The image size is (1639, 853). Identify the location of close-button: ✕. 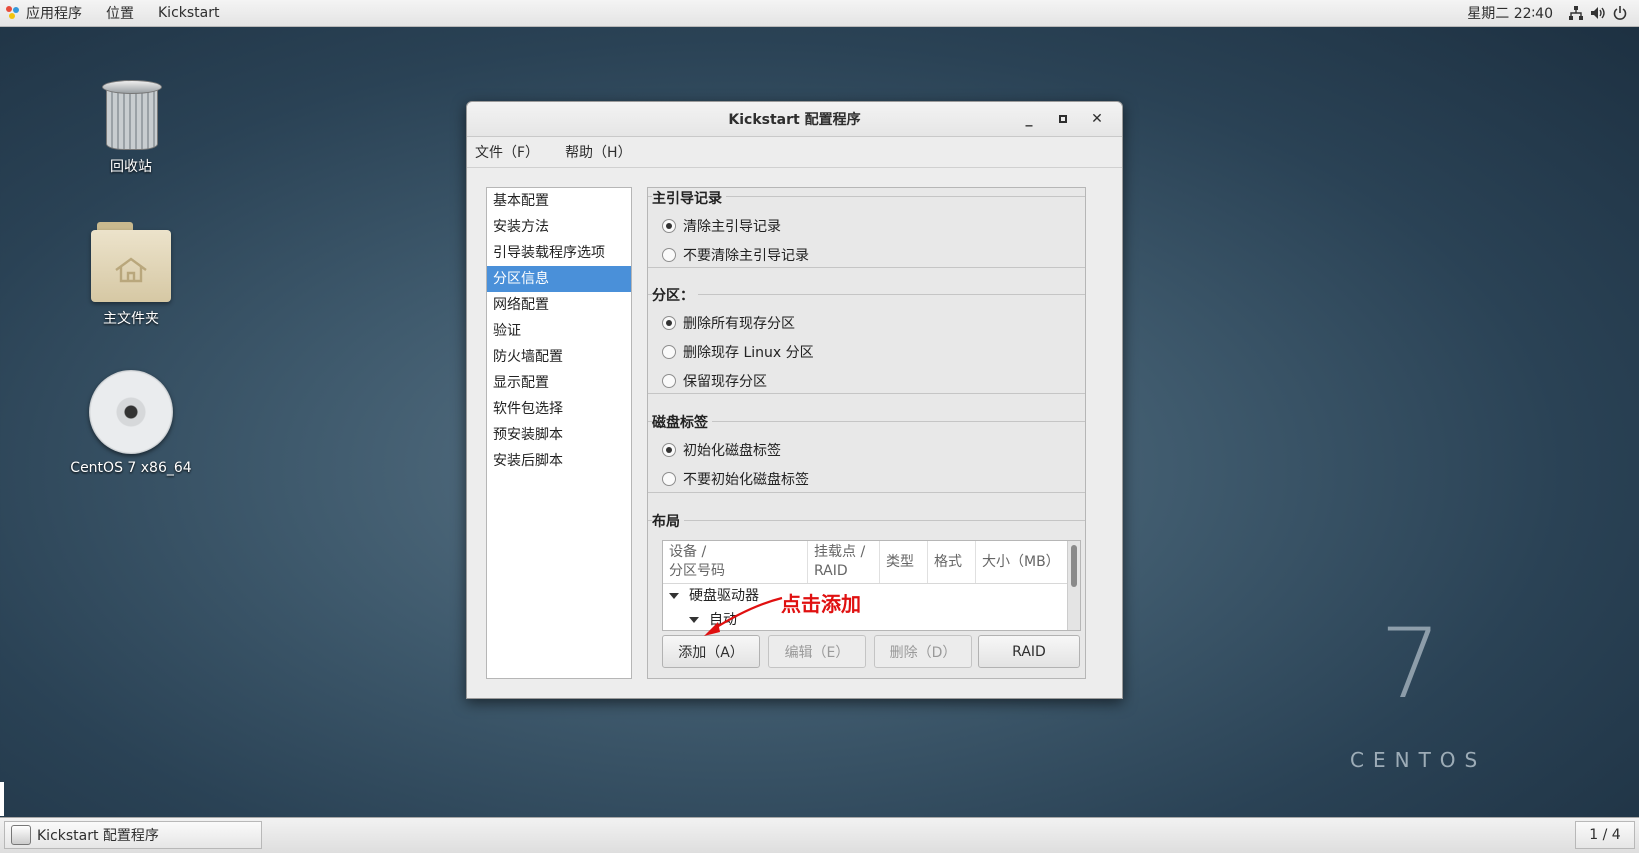
(1097, 119).